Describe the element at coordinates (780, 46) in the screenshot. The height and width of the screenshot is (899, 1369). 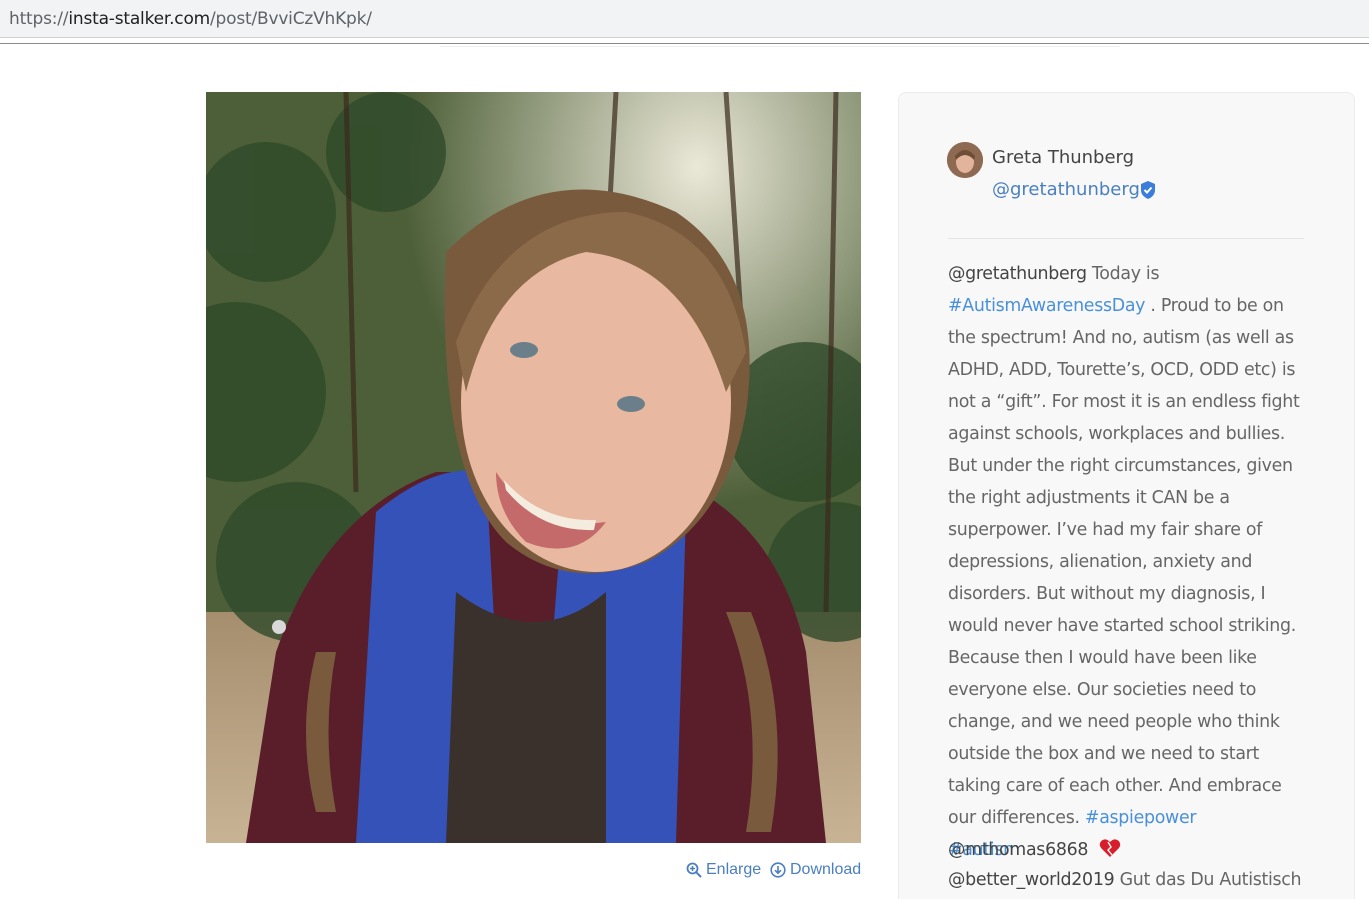
I see `faint-divider` at that location.